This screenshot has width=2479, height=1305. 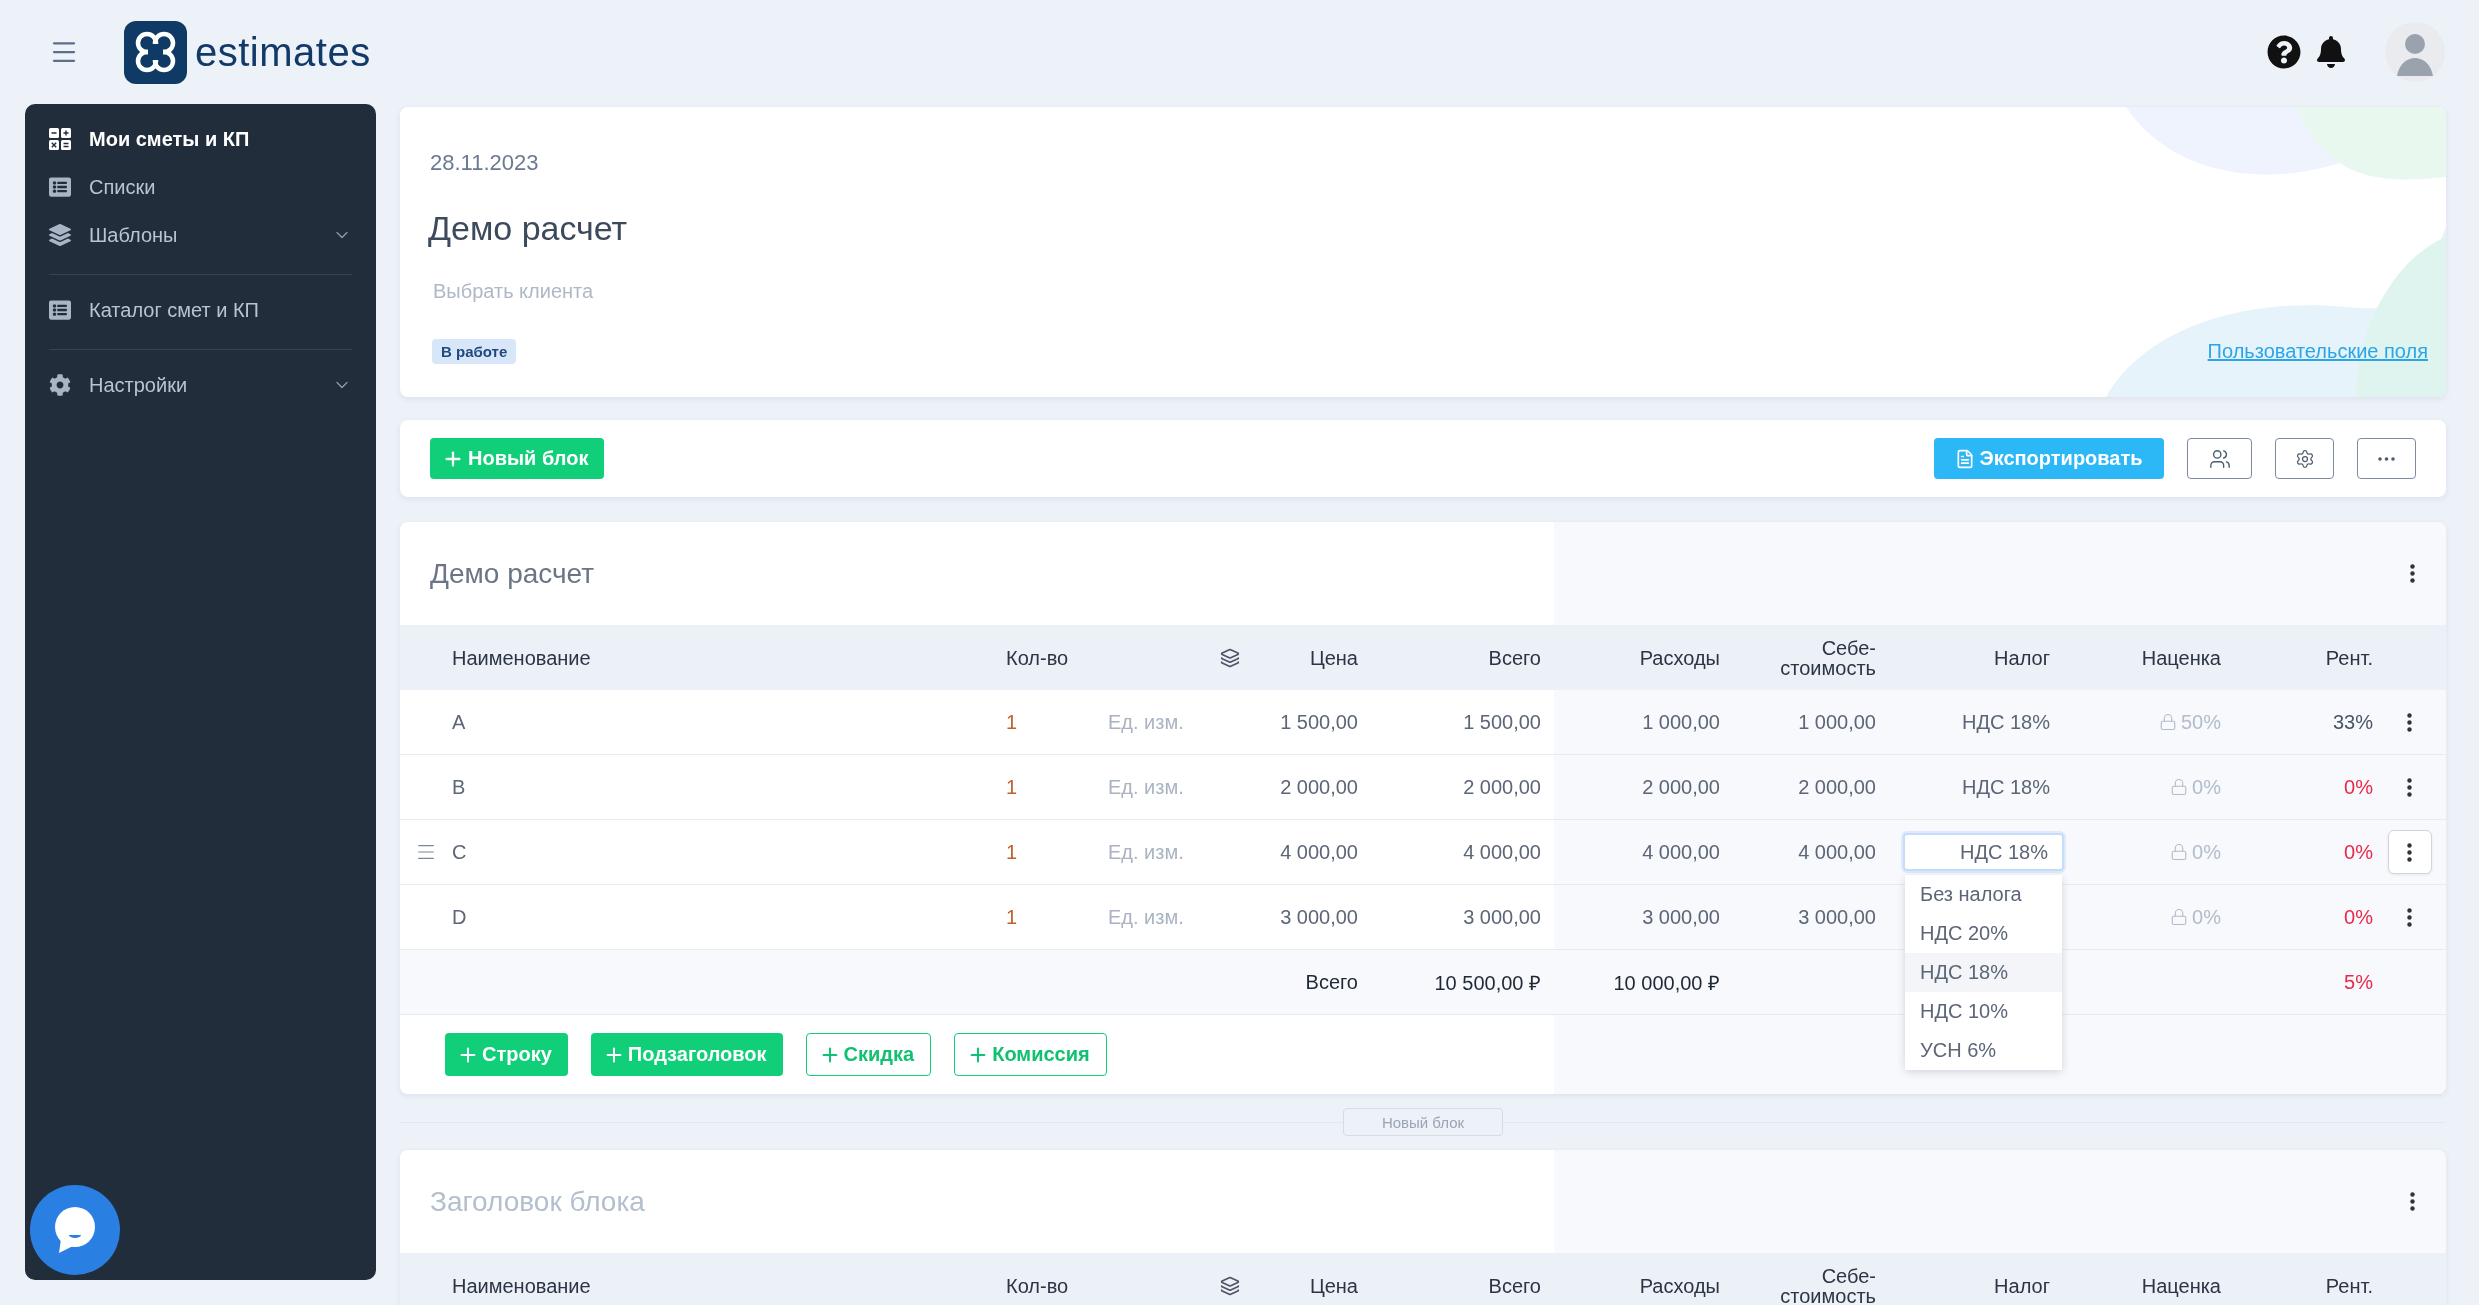 What do you see at coordinates (1983, 972) in the screenshot?
I see `tax-option: НДС 18%` at bounding box center [1983, 972].